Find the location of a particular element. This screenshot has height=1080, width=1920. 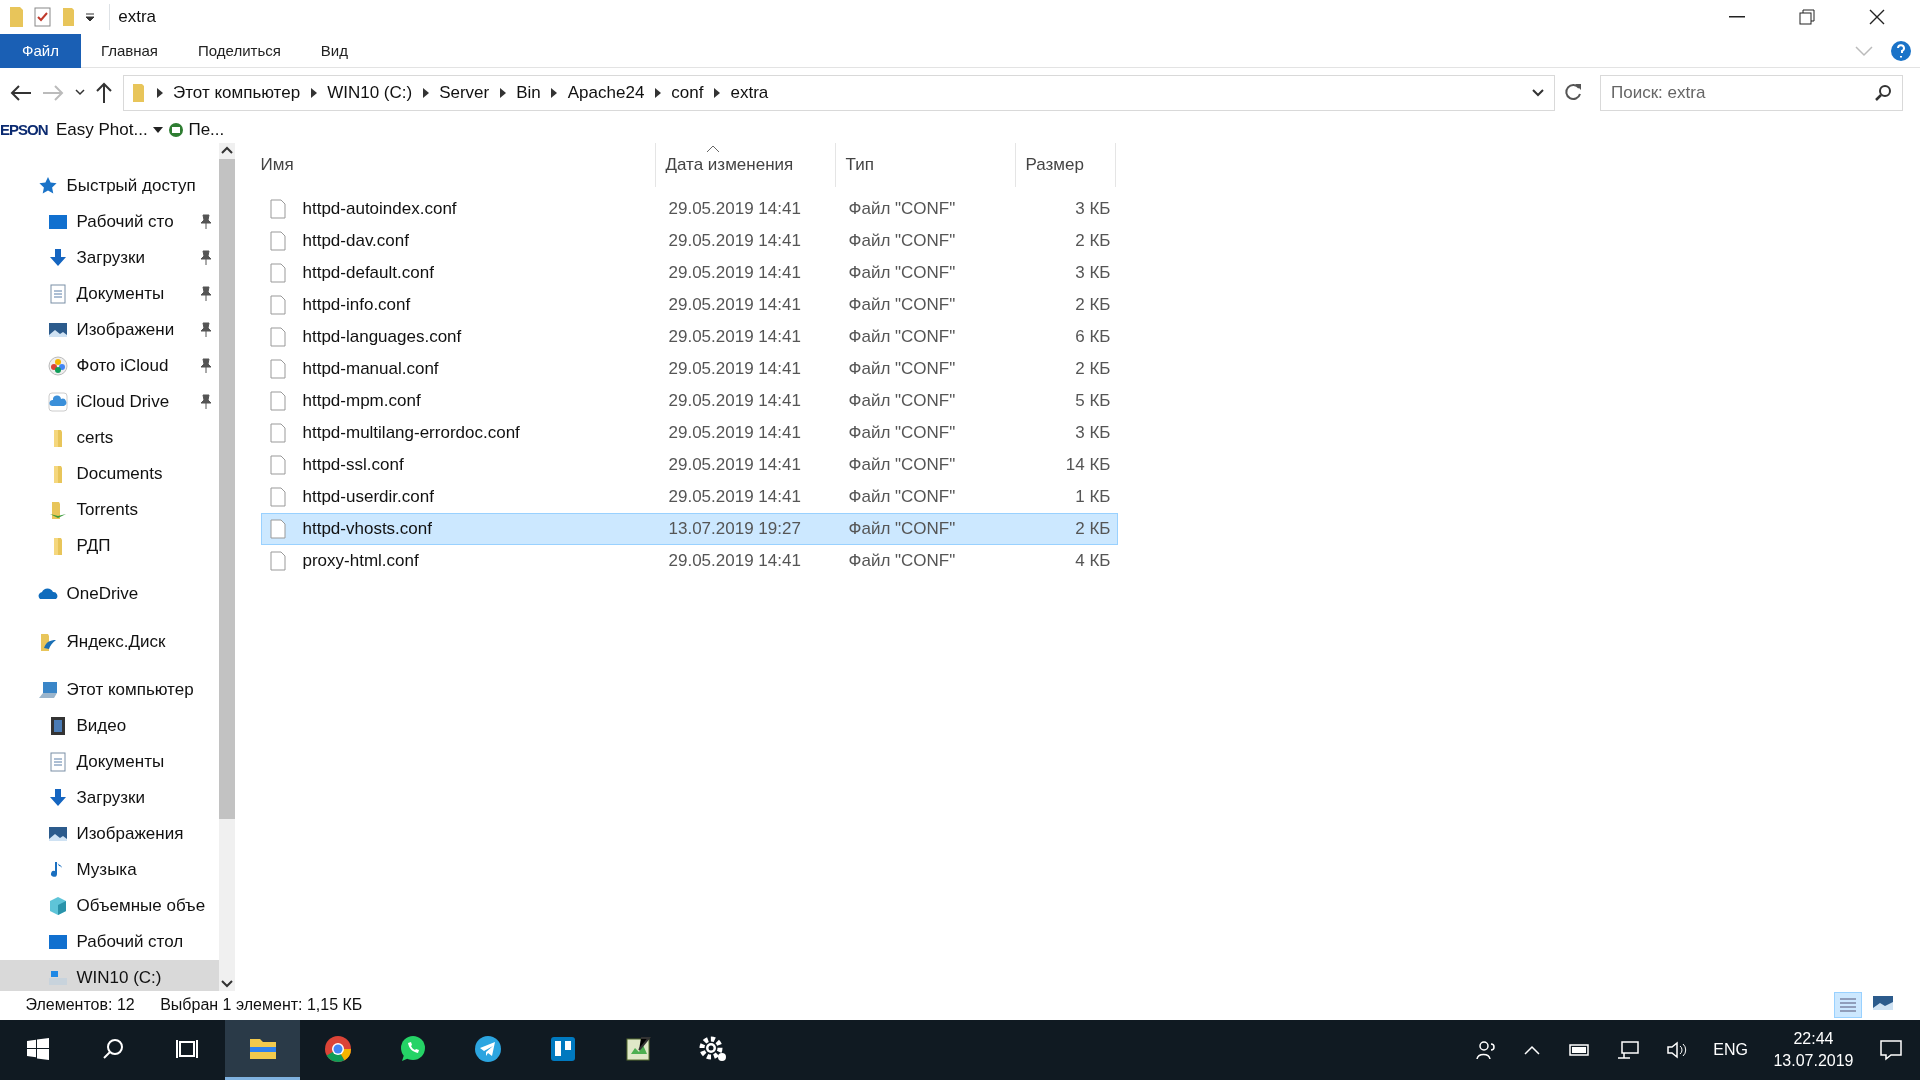

nav-item: Фото iCloud is located at coordinates (109, 366).